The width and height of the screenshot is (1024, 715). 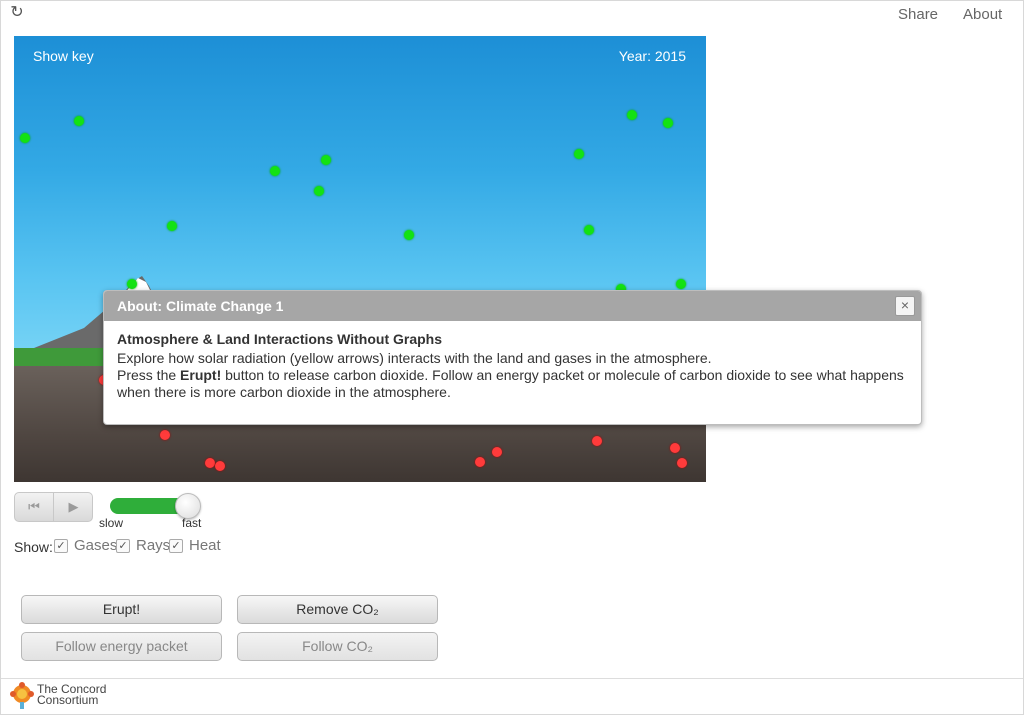 What do you see at coordinates (176, 546) in the screenshot?
I see `heat-checkbox: ✓` at bounding box center [176, 546].